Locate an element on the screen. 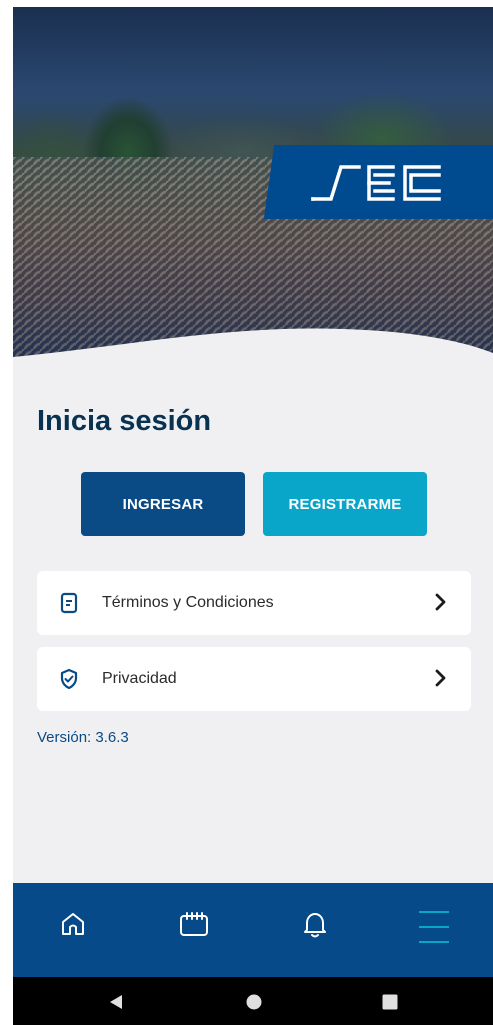 Image resolution: width=493 pixels, height=1025 pixels. sec-logo is located at coordinates (387, 182).